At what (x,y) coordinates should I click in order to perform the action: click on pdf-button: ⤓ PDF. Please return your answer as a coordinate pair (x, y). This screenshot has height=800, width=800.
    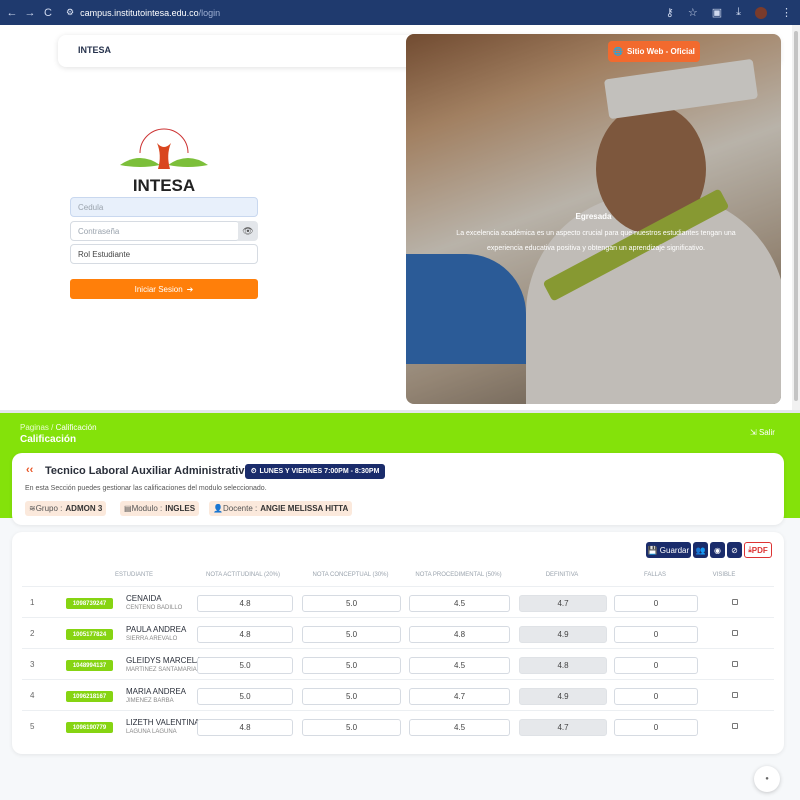
    Looking at the image, I should click on (758, 550).